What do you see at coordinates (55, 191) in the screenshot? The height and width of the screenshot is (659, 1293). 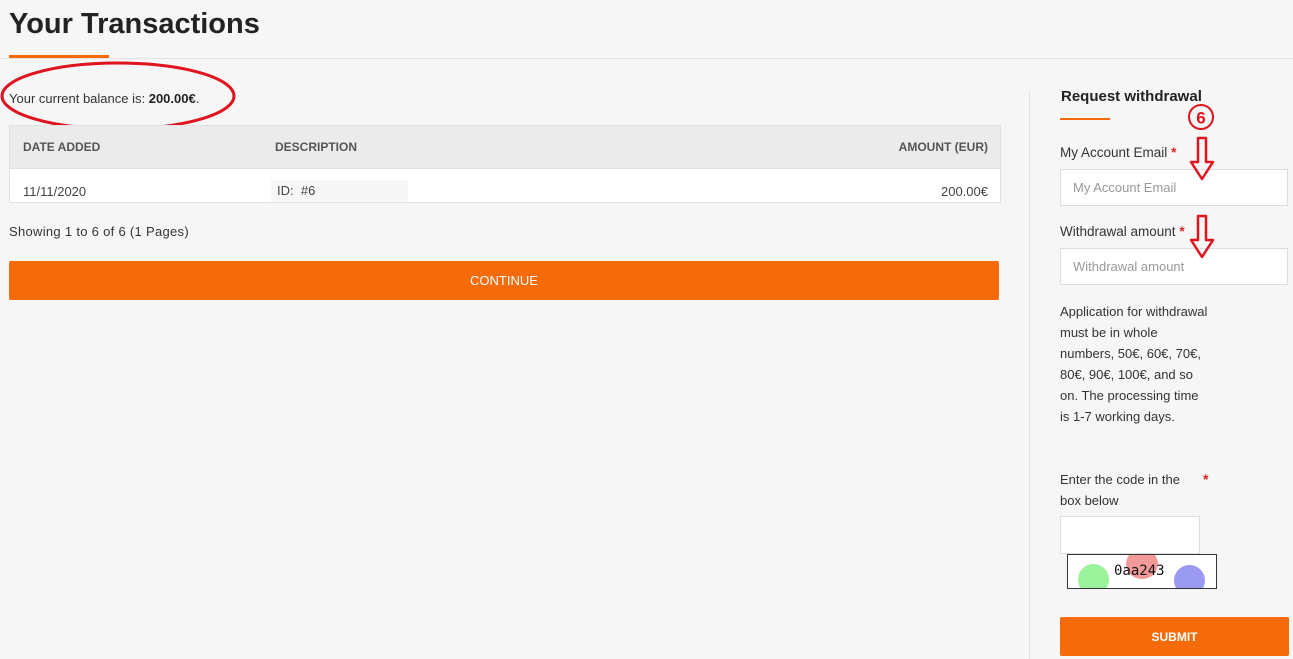 I see `row-date: 11/11/2020` at bounding box center [55, 191].